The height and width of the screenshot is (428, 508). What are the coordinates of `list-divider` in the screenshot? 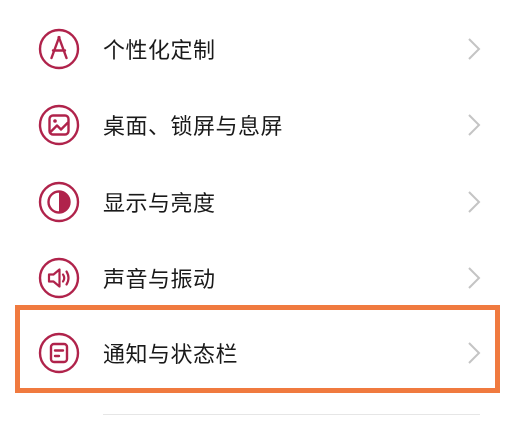 It's located at (291, 414).